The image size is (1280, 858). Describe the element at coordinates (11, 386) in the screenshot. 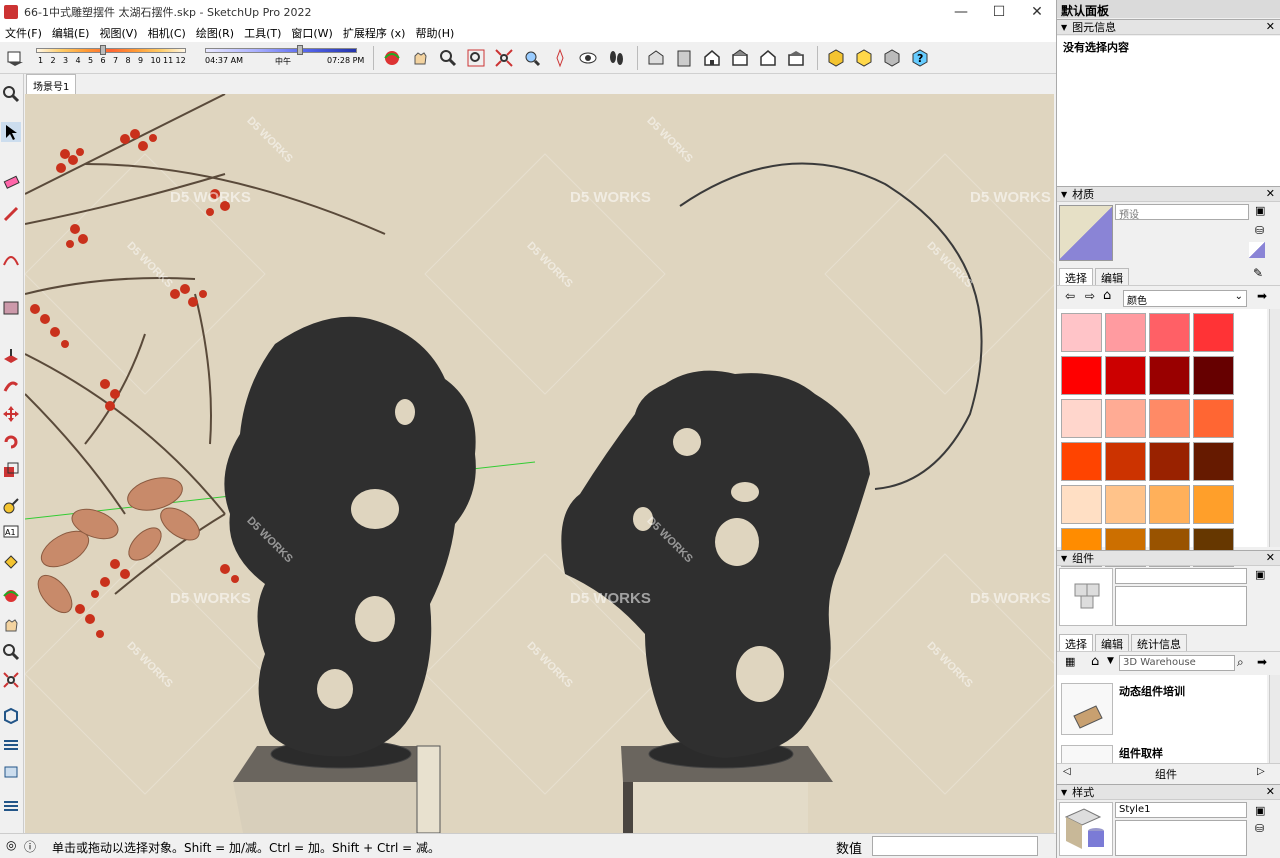

I see `follow-me-tool-icon` at that location.